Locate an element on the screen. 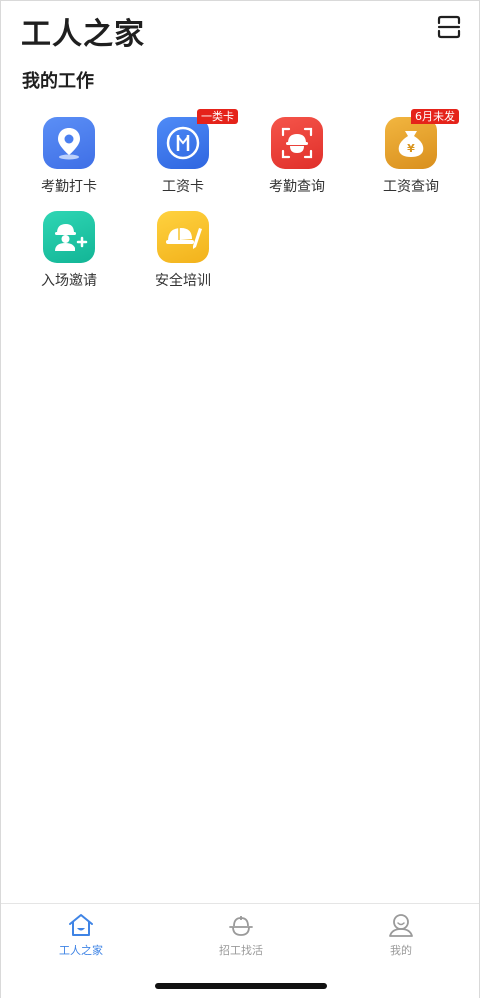  tile-attendance-checkin: 考勤打卡 is located at coordinates (69, 155).